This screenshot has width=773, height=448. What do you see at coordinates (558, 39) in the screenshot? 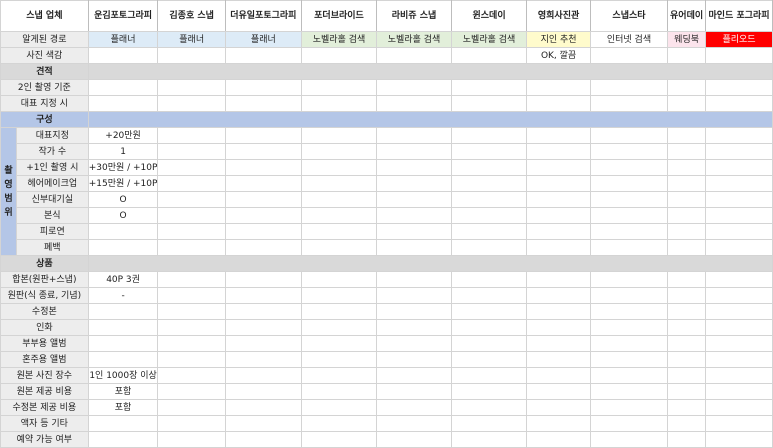
I see `cell: 지인 추천` at bounding box center [558, 39].